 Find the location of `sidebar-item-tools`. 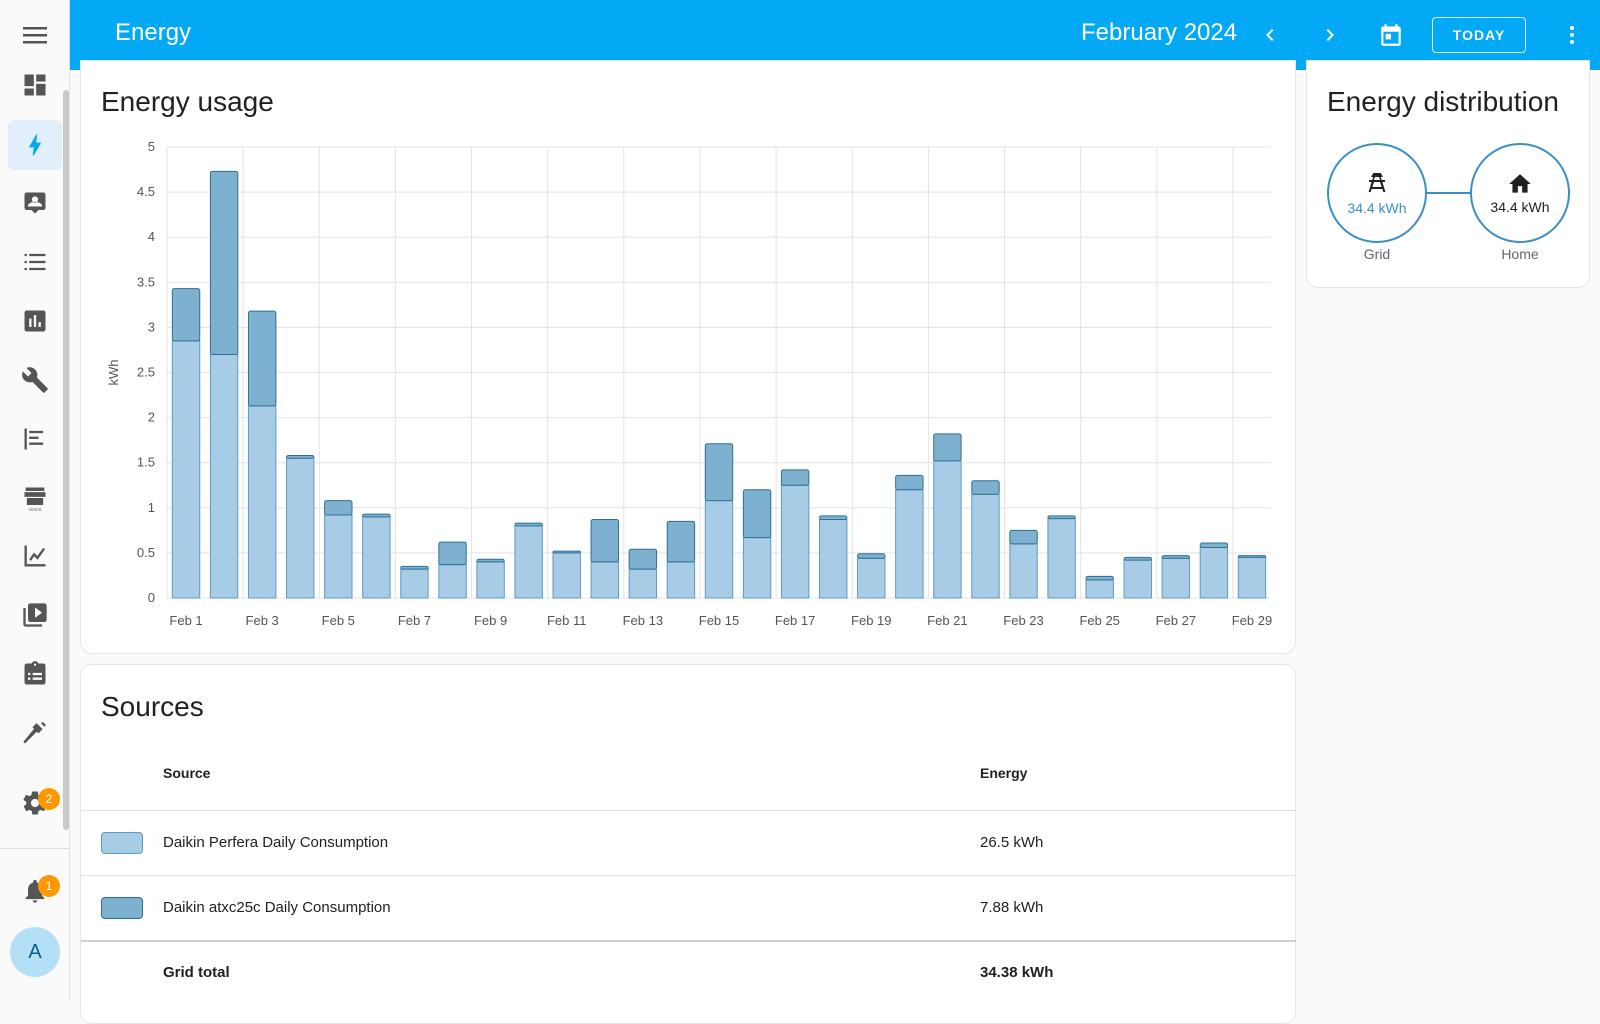

sidebar-item-tools is located at coordinates (35, 380).